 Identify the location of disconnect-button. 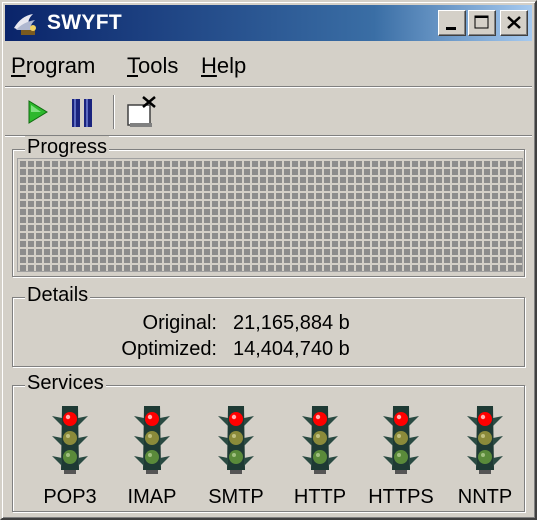
(142, 112).